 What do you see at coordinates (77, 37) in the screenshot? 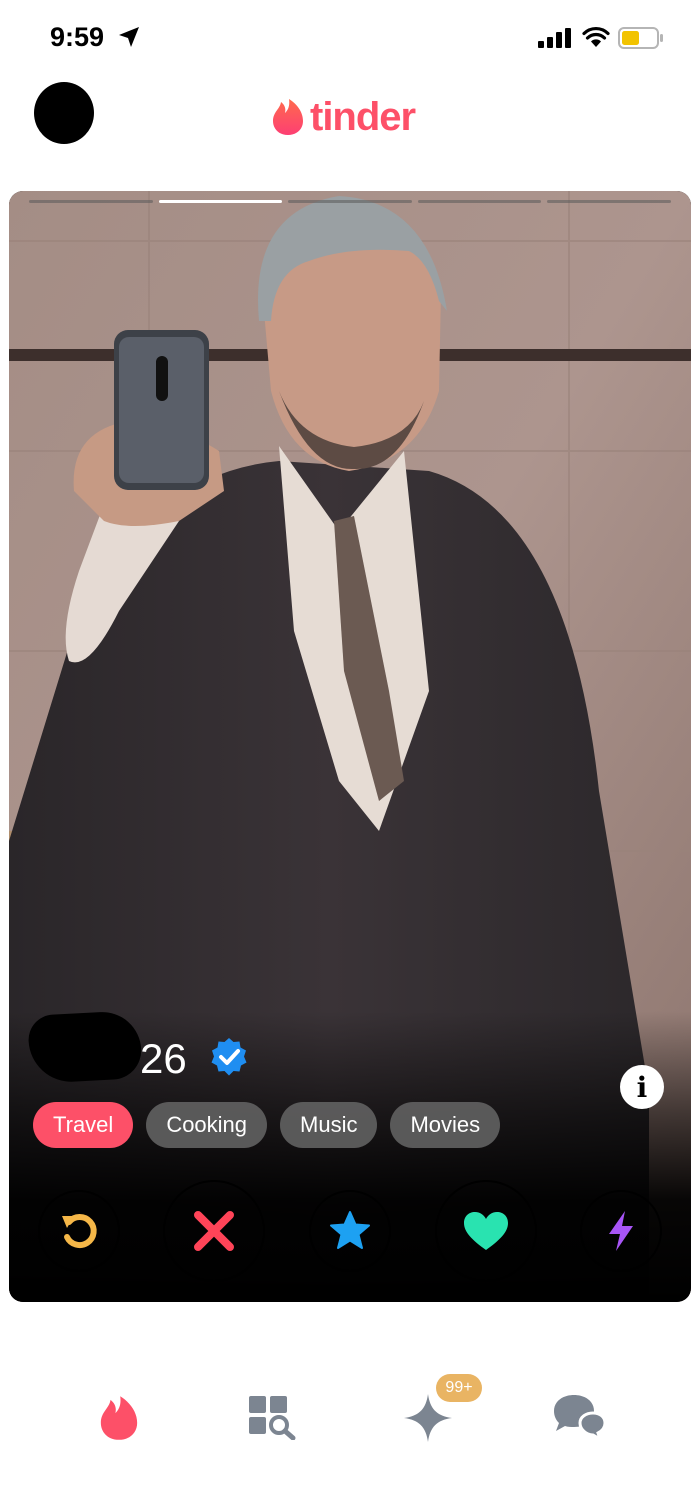
I see `status-time: 9:59` at bounding box center [77, 37].